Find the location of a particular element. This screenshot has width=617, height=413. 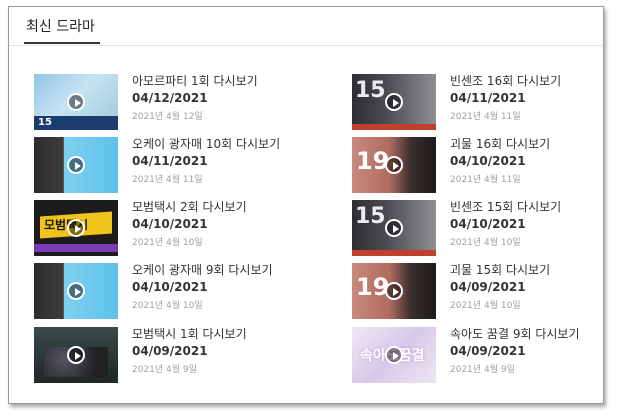

drama-title: 오케이 광자매 10회 다시보기 04/11/2021 is located at coordinates (216, 153).